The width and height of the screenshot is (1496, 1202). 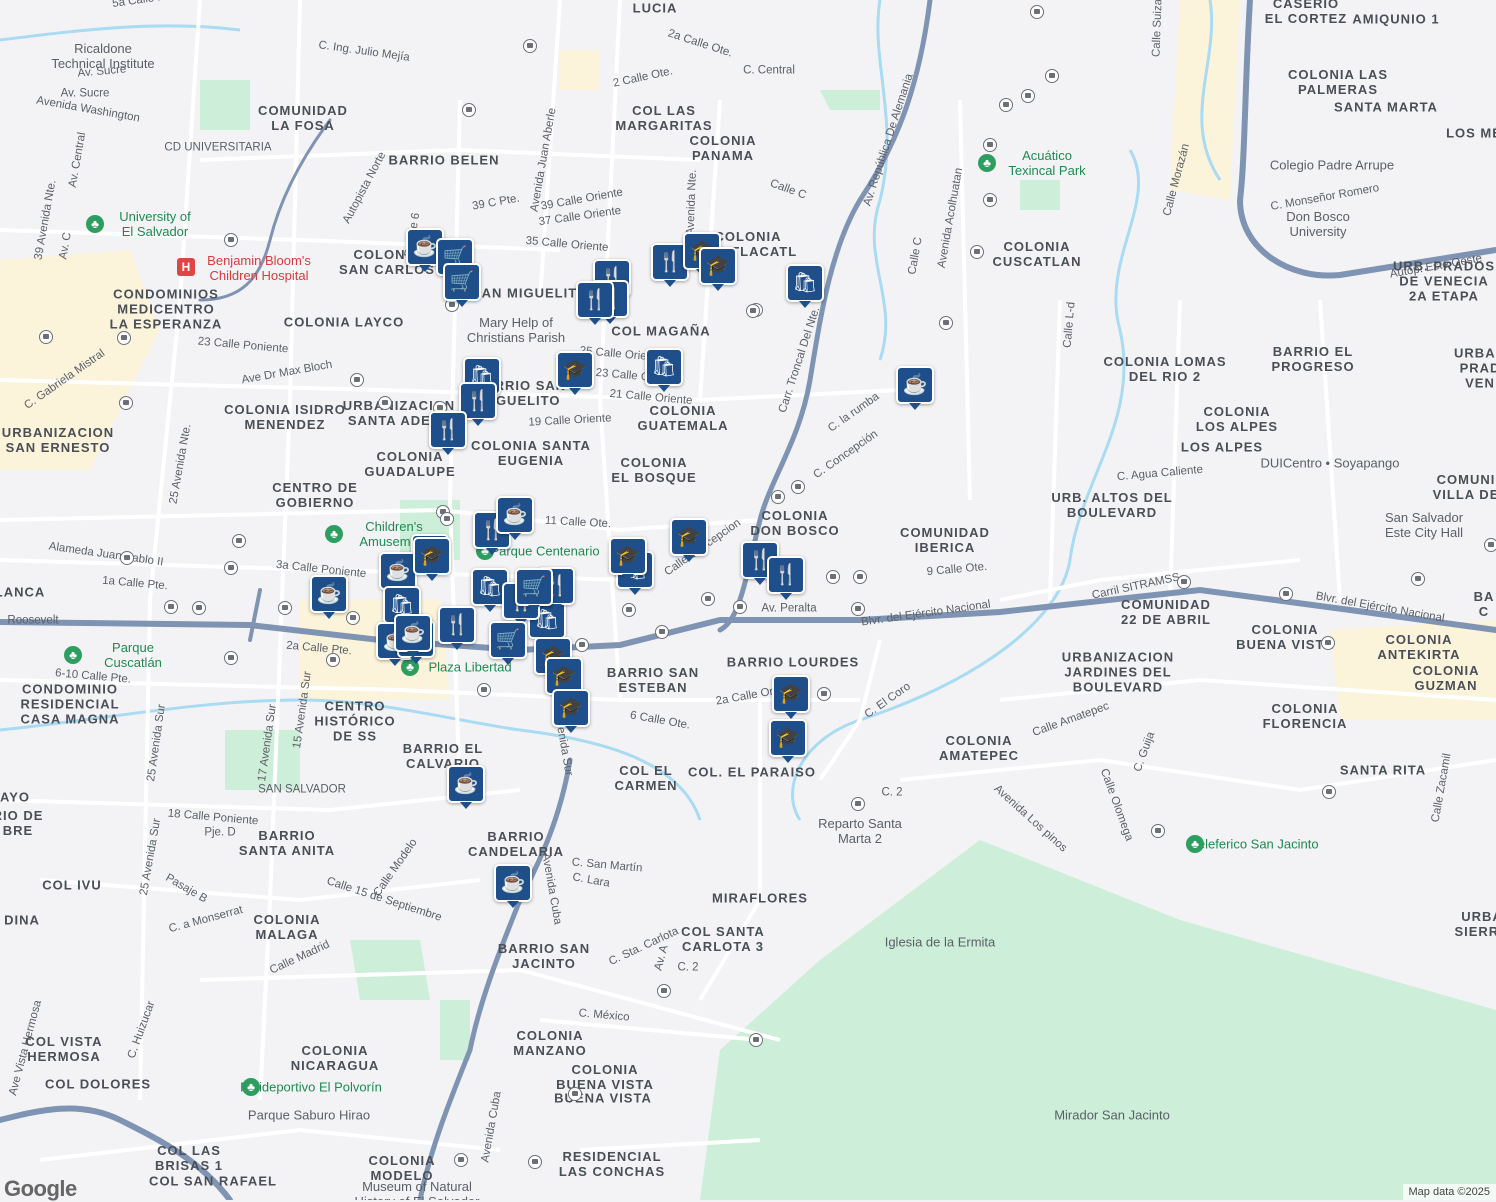 What do you see at coordinates (860, 831) in the screenshot?
I see `poi-label: Reparto Santa Marta 2` at bounding box center [860, 831].